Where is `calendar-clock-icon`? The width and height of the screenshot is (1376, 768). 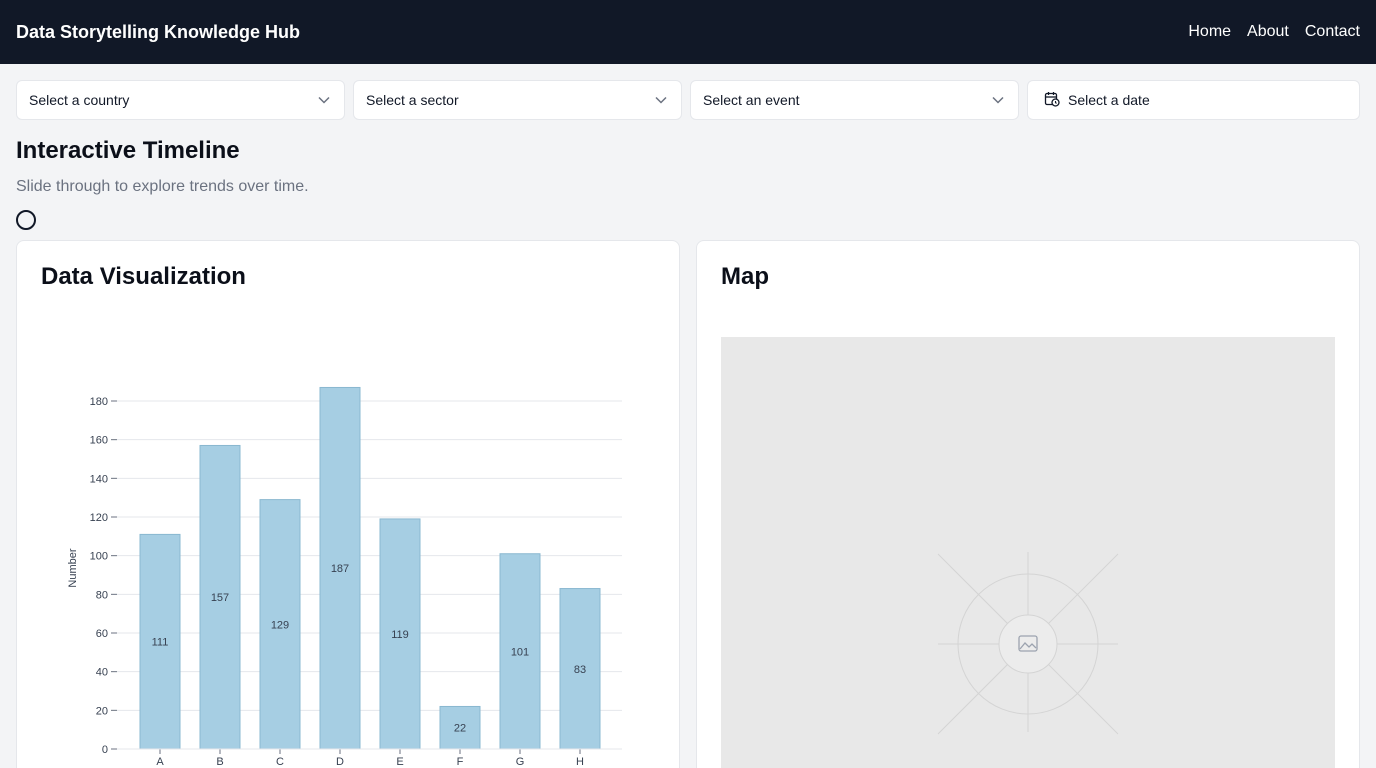 calendar-clock-icon is located at coordinates (1052, 100).